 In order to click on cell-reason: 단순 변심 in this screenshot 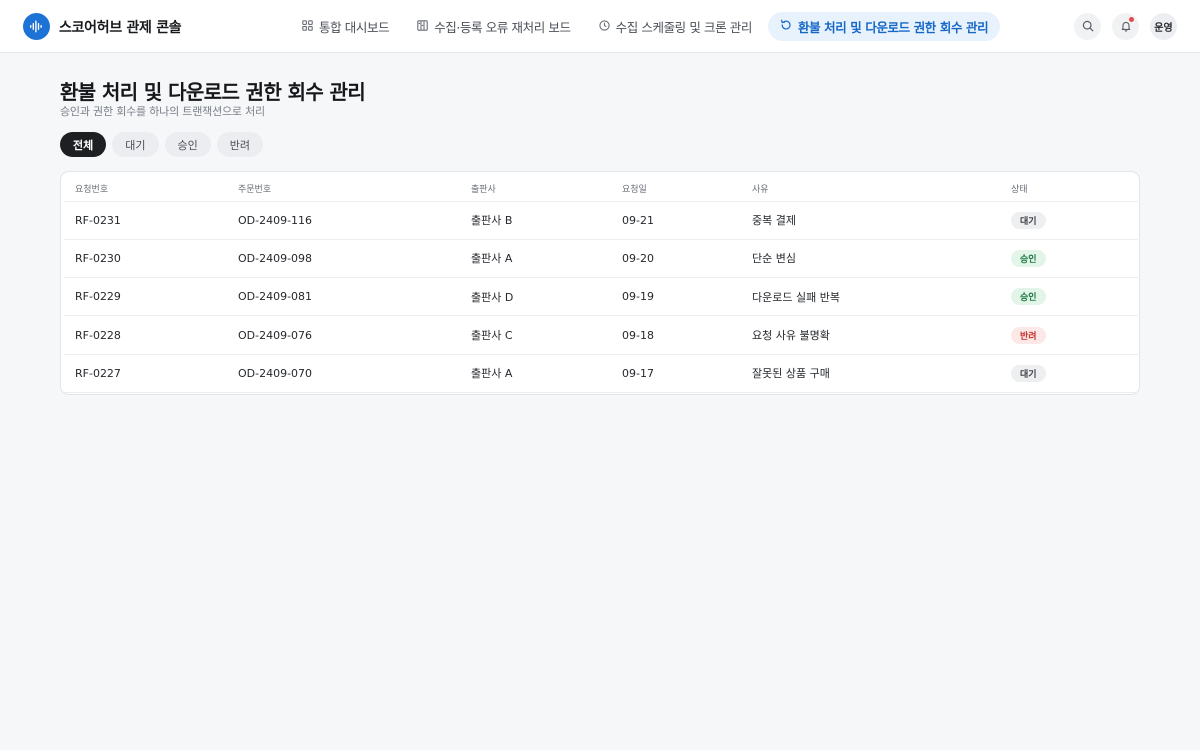, I will do `click(870, 259)`.